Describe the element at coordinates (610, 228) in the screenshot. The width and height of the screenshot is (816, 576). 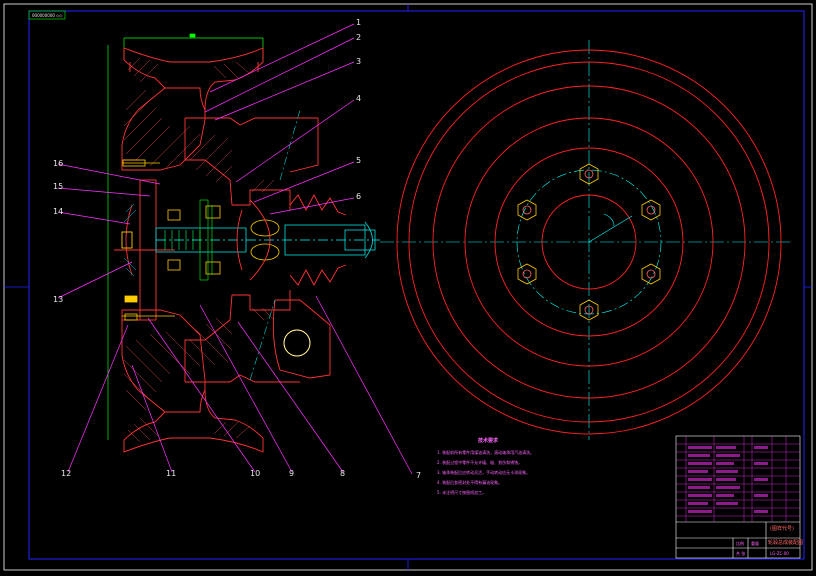
I see `angle-dimension` at that location.